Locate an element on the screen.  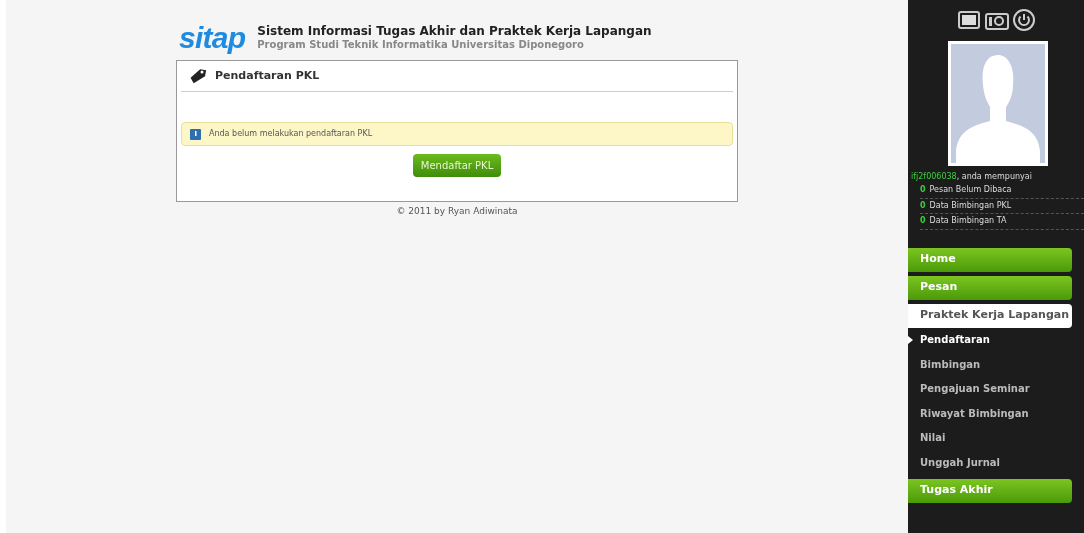
notice-text: Anda belum melakukan pendaftaran PKL is located at coordinates (291, 134).